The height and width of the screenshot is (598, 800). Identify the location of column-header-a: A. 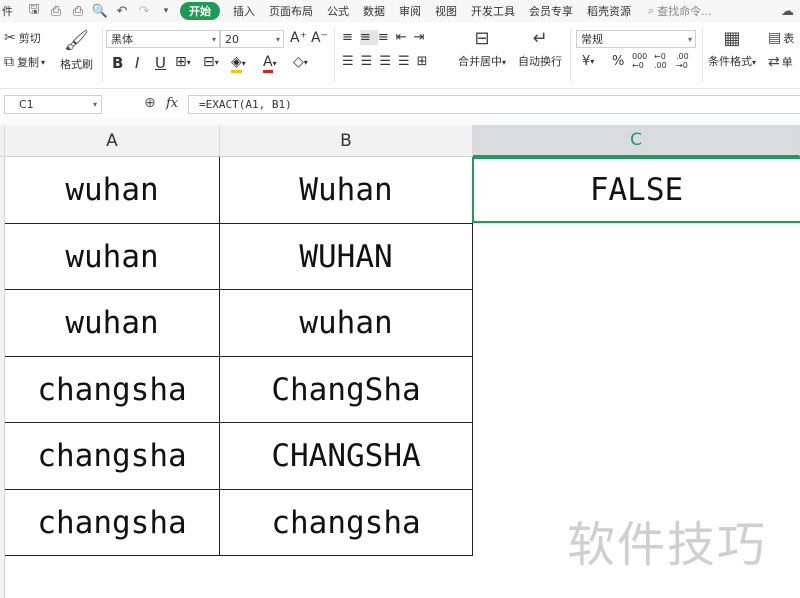
(112, 141).